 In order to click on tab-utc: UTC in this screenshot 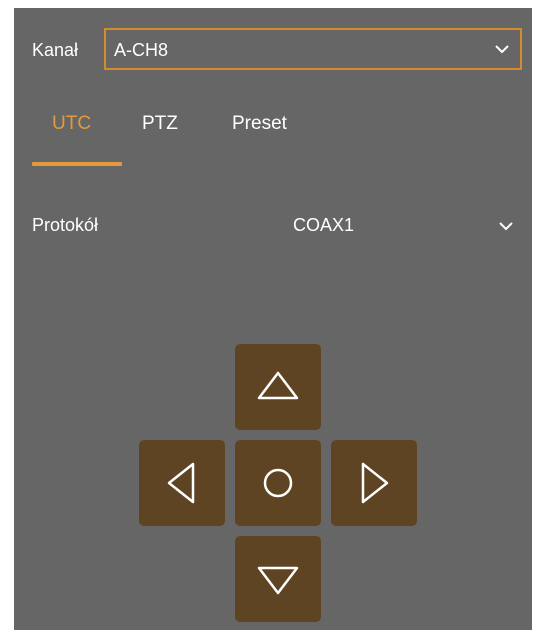, I will do `click(71, 124)`.